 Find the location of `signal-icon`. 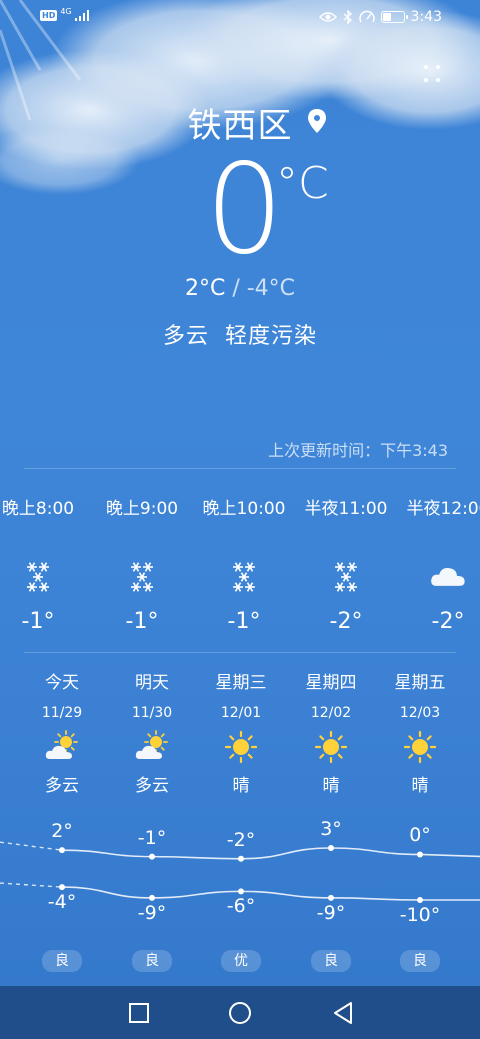

signal-icon is located at coordinates (81, 15).